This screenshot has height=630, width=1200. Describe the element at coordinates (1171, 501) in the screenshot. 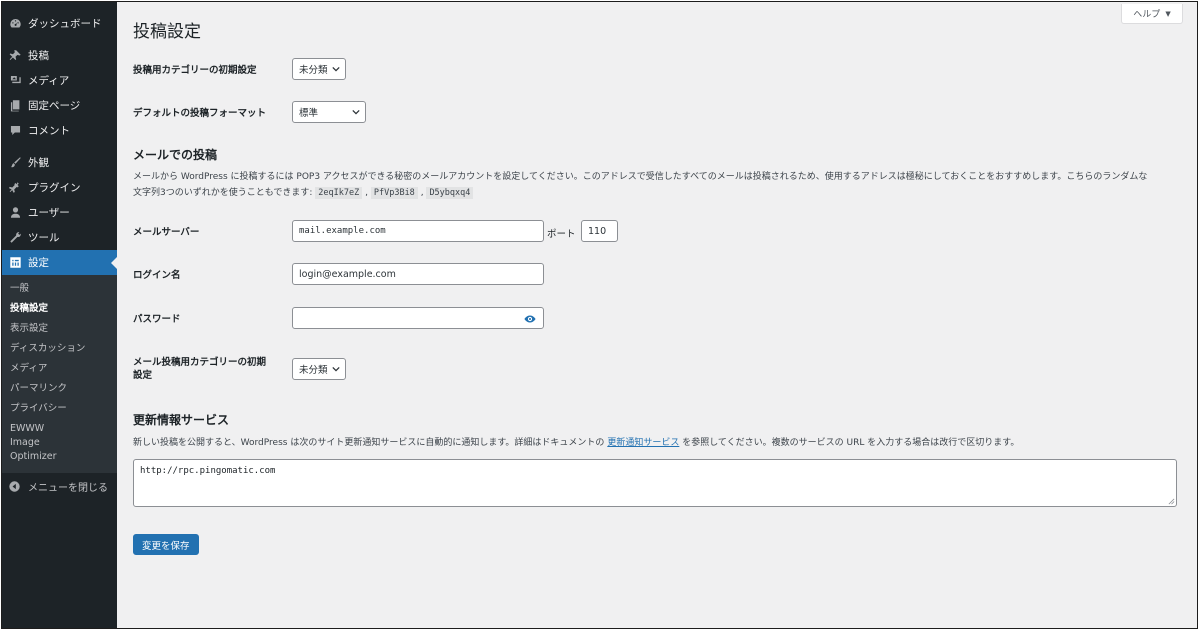

I see `resize-handle-icon` at that location.